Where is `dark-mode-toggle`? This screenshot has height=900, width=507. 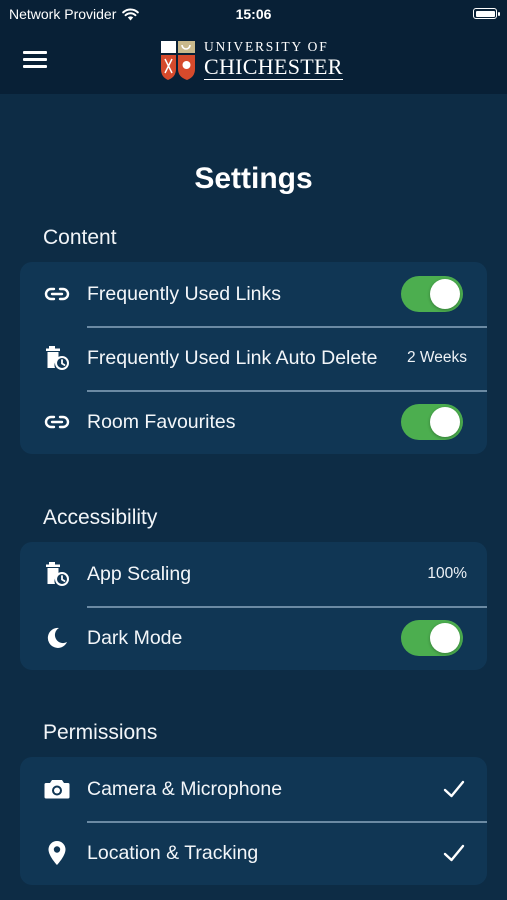 dark-mode-toggle is located at coordinates (432, 638).